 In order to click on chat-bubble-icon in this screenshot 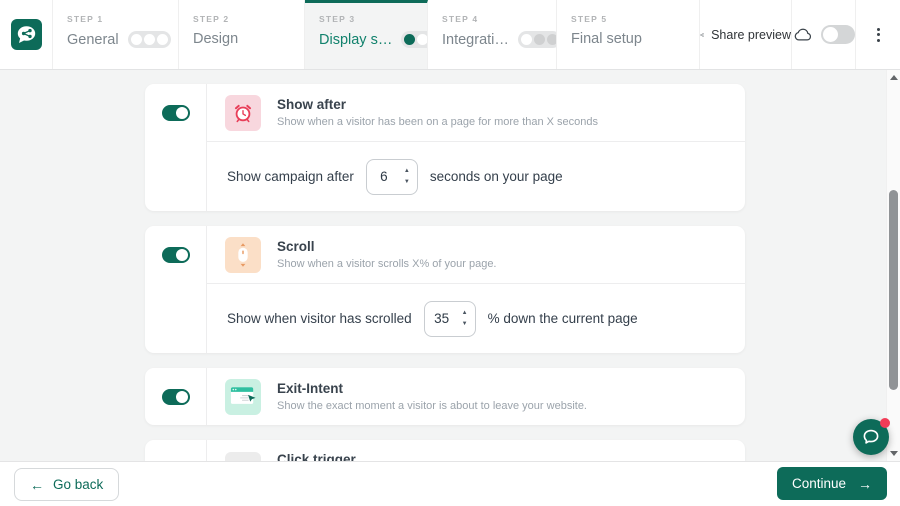, I will do `click(871, 436)`.